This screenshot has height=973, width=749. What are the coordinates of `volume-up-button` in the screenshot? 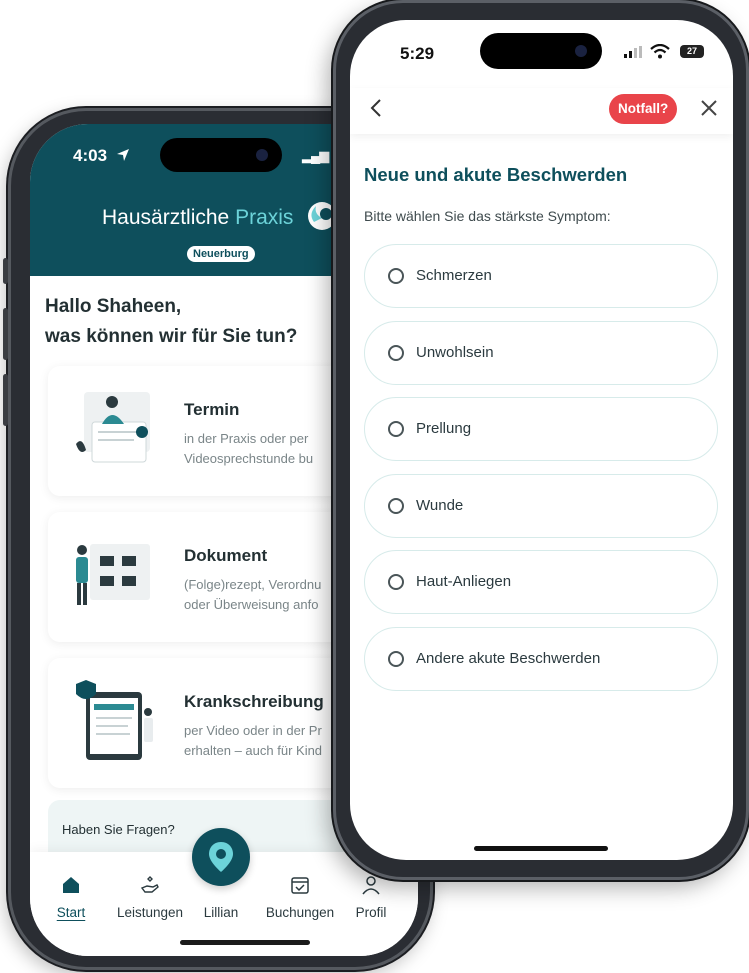 It's located at (5, 334).